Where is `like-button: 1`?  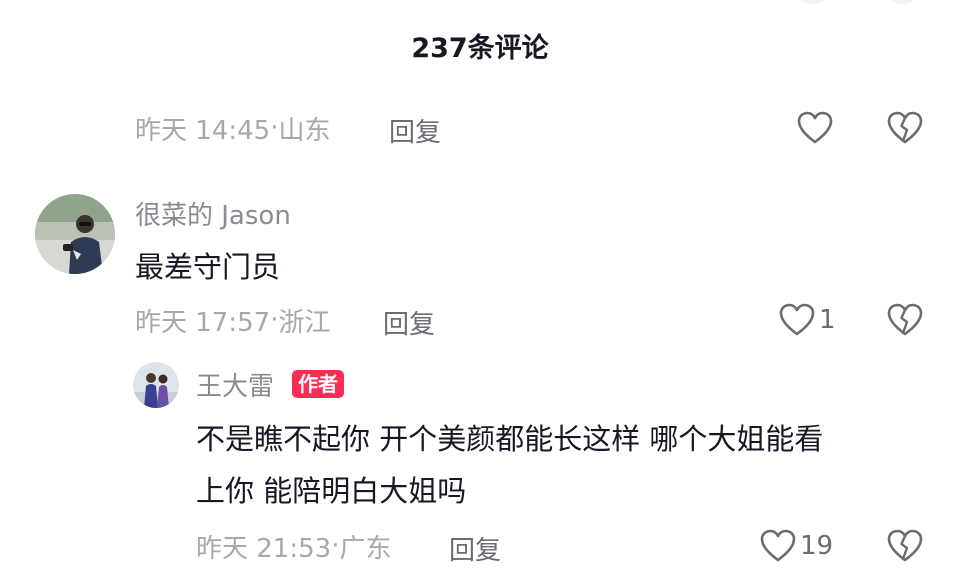
like-button: 1 is located at coordinates (807, 320).